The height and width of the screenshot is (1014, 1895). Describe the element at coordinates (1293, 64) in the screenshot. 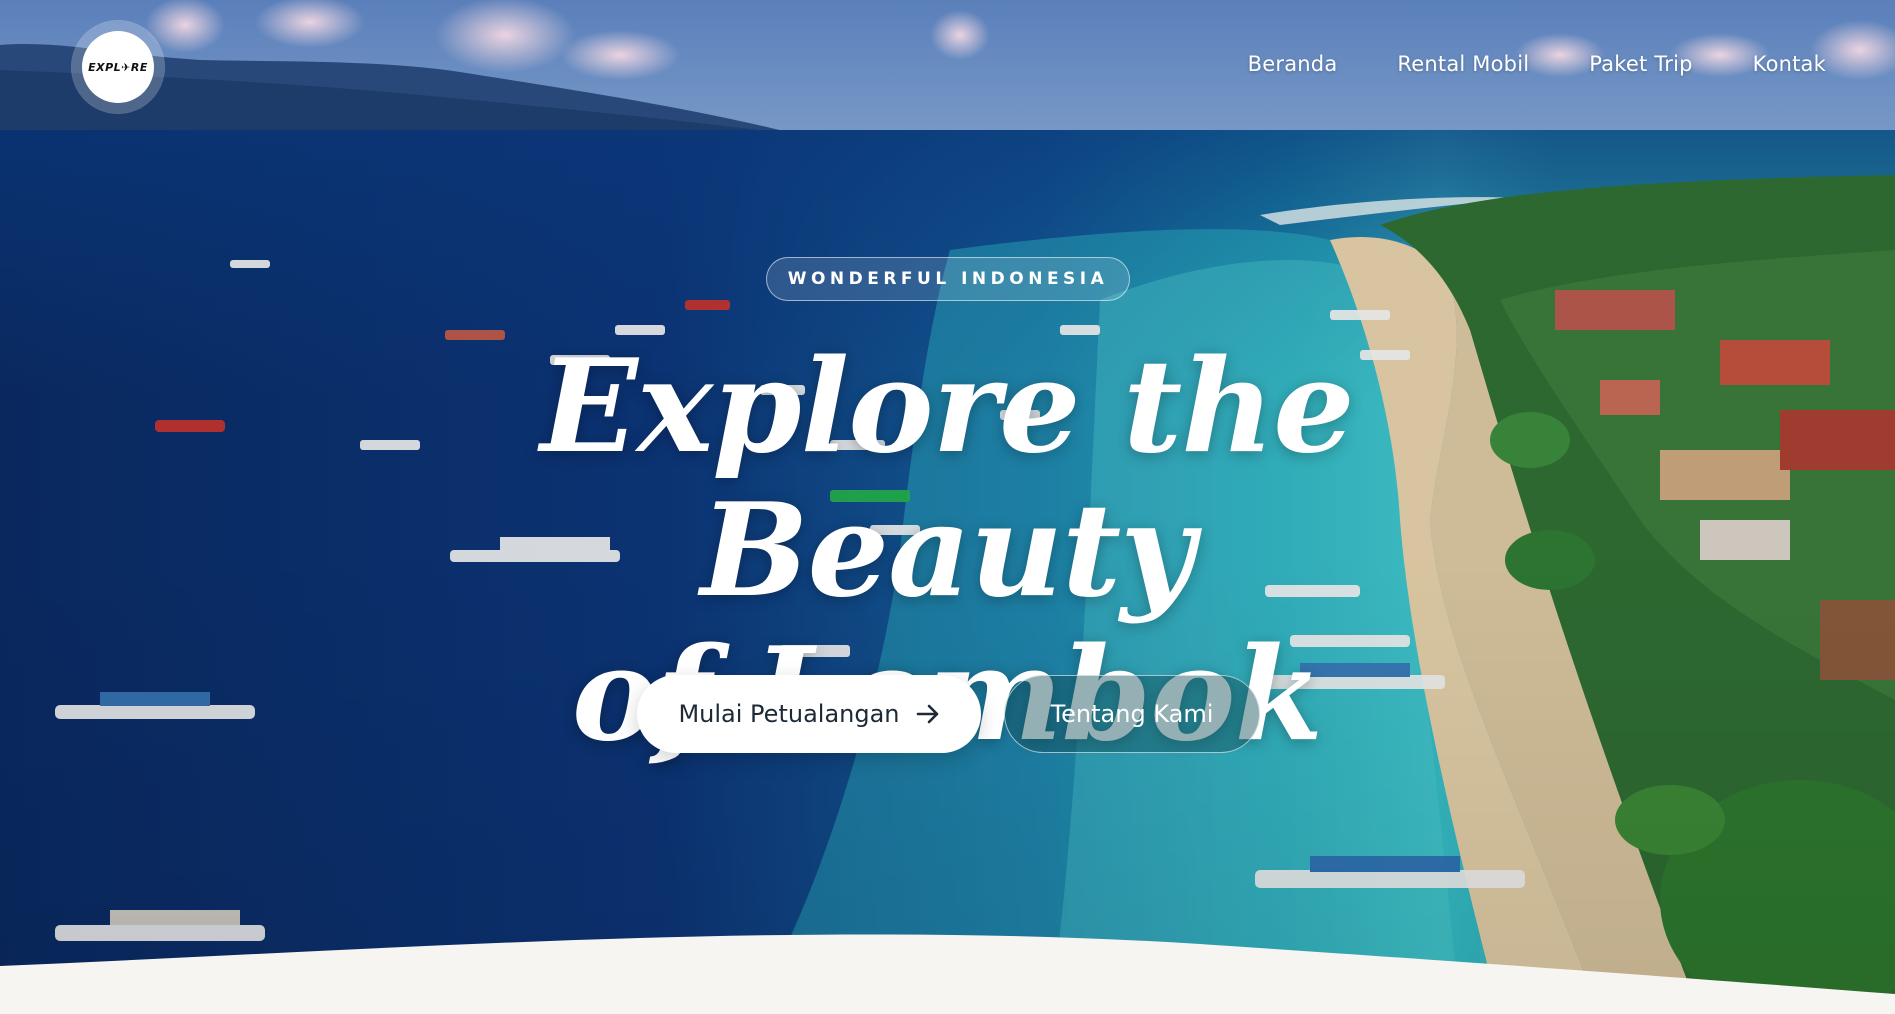

I see `nav-link-beranda: Beranda` at that location.